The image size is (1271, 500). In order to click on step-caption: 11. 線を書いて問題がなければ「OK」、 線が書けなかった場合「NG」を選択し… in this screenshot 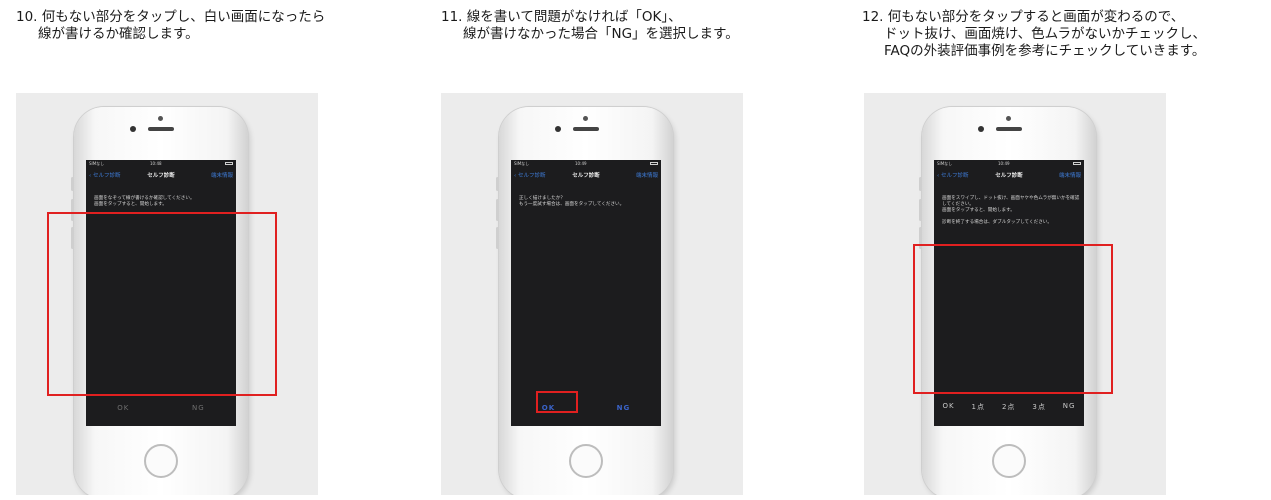, I will do `click(590, 26)`.